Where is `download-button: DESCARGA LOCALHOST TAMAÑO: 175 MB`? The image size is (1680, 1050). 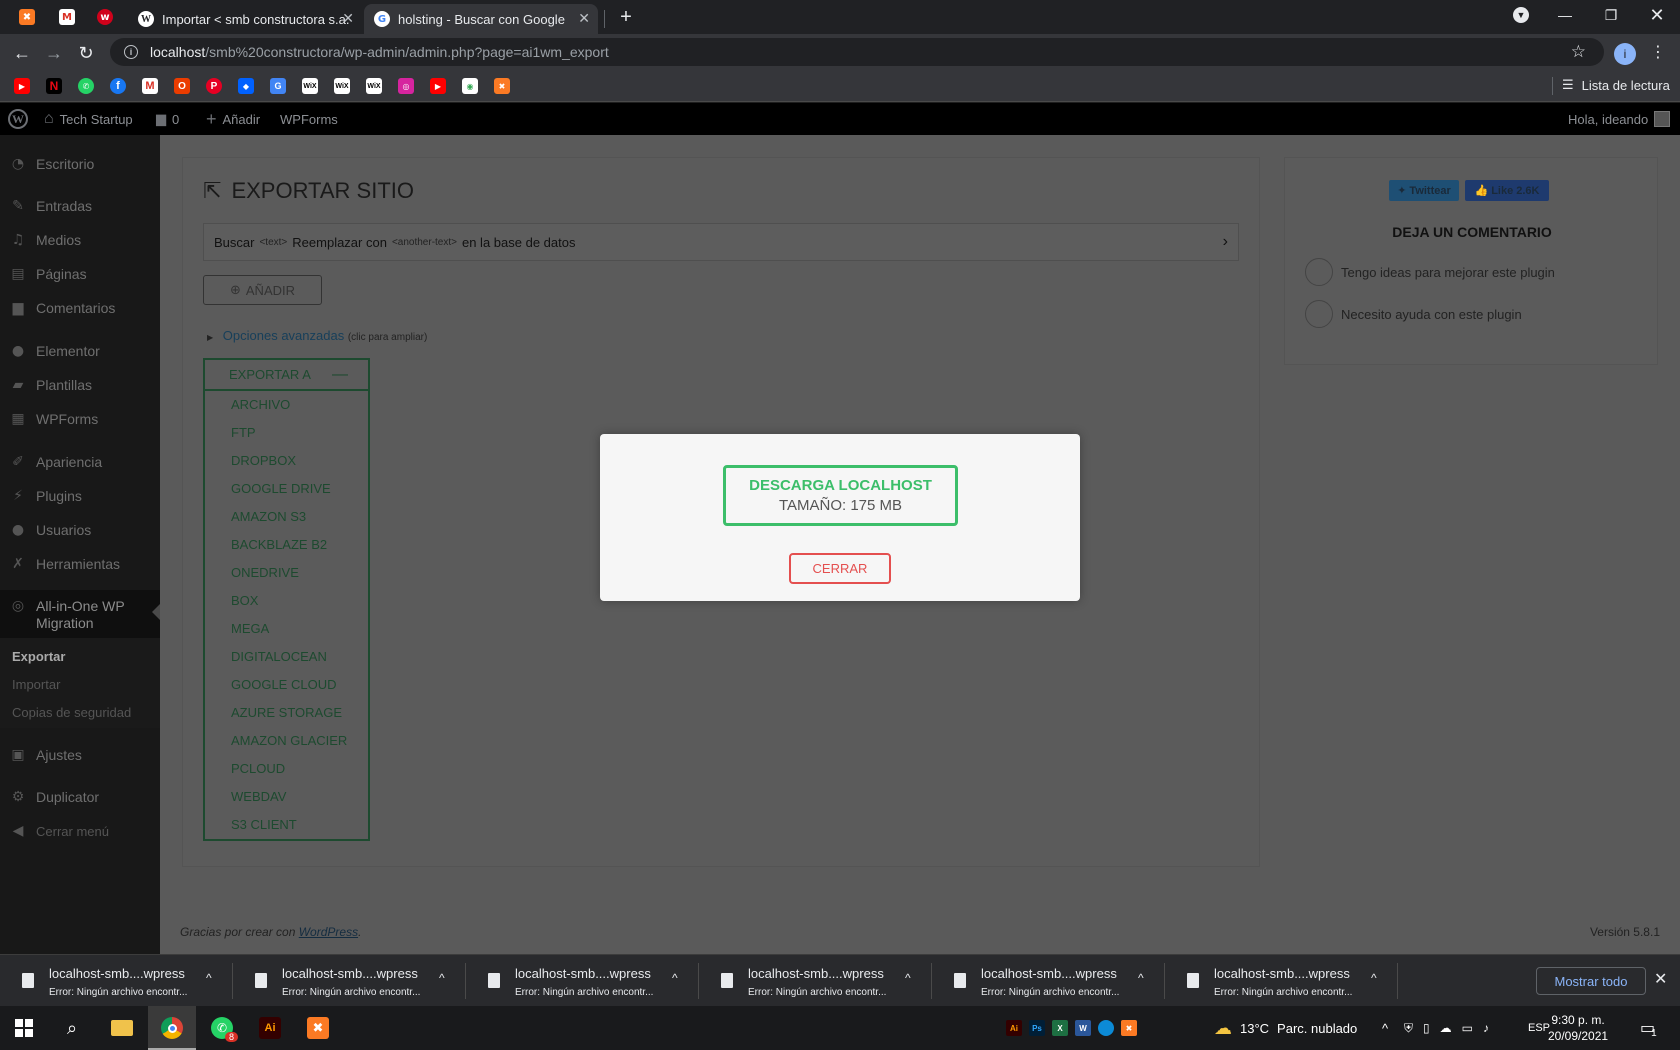 download-button: DESCARGA LOCALHOST TAMAÑO: 175 MB is located at coordinates (840, 495).